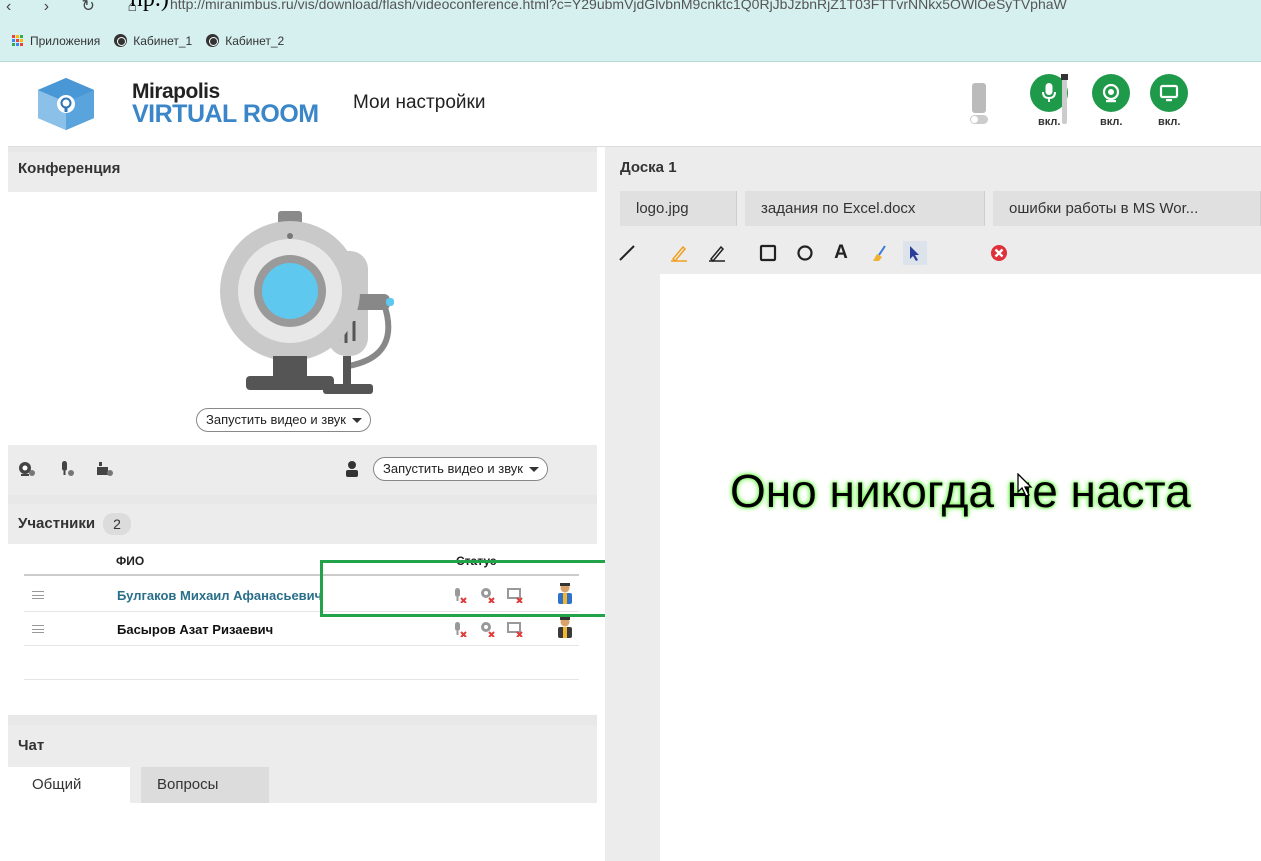 The image size is (1261, 861). What do you see at coordinates (487, 629) in the screenshot?
I see `webcam-off-icon` at bounding box center [487, 629].